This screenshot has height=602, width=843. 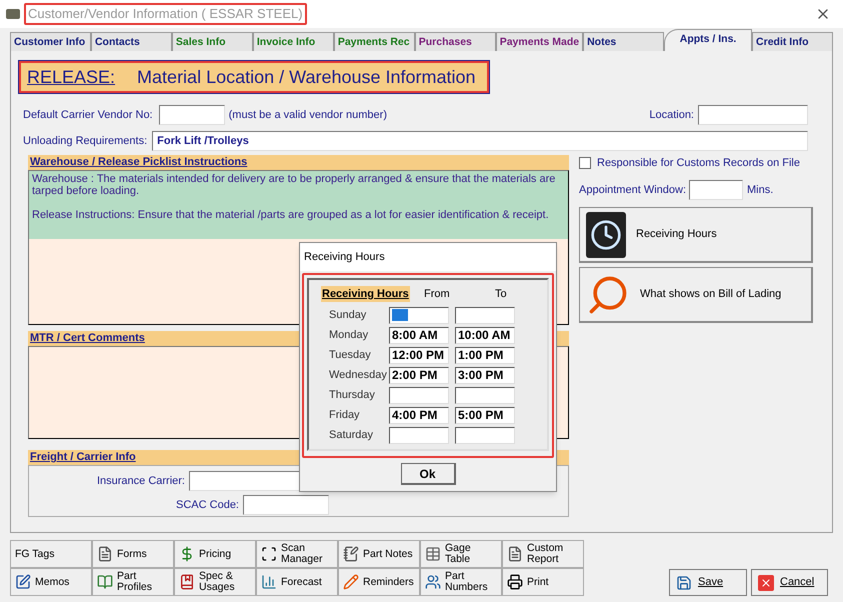 What do you see at coordinates (51, 582) in the screenshot?
I see `toolbar-button: Memos` at bounding box center [51, 582].